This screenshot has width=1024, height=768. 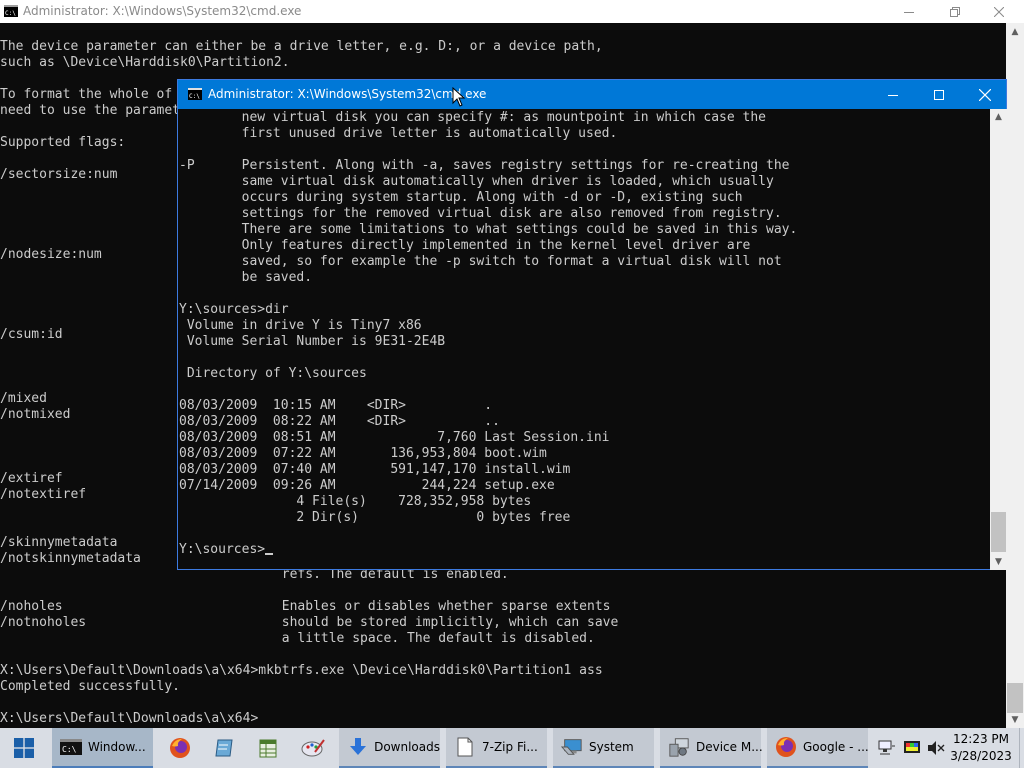 What do you see at coordinates (375, 517) in the screenshot?
I see `console-line: 2 Dir(s) 0 bytes free` at bounding box center [375, 517].